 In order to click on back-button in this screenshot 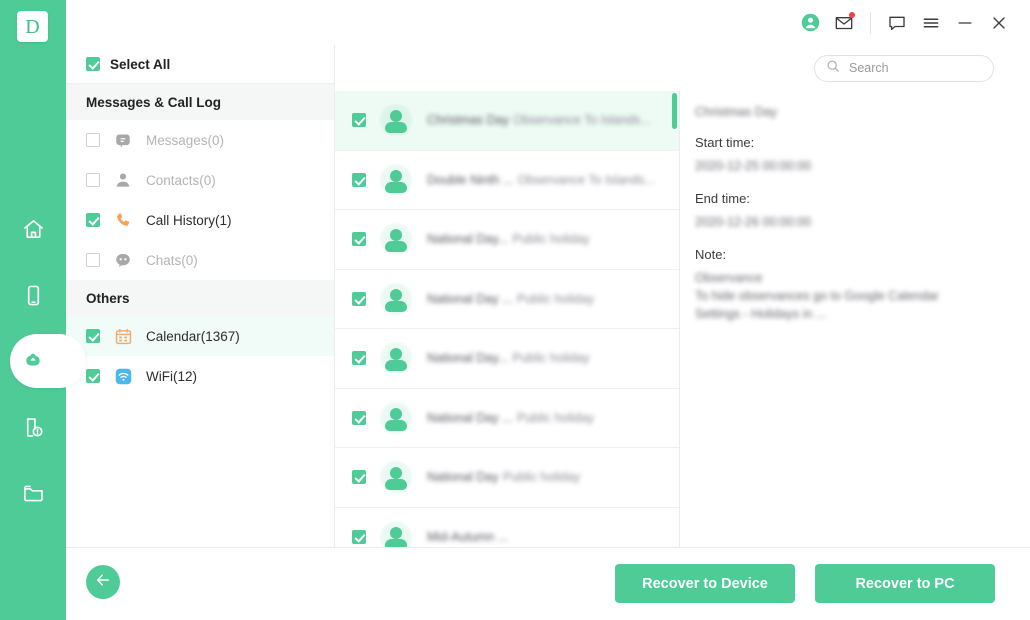, I will do `click(103, 582)`.